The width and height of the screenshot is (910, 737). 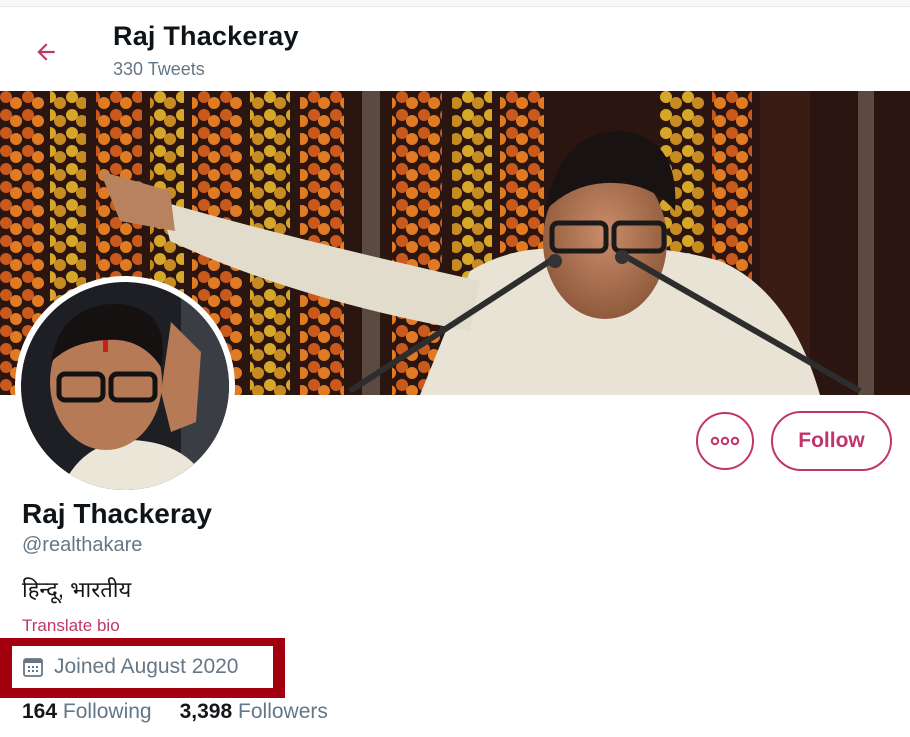 I want to click on following-label: Following, so click(x=107, y=711).